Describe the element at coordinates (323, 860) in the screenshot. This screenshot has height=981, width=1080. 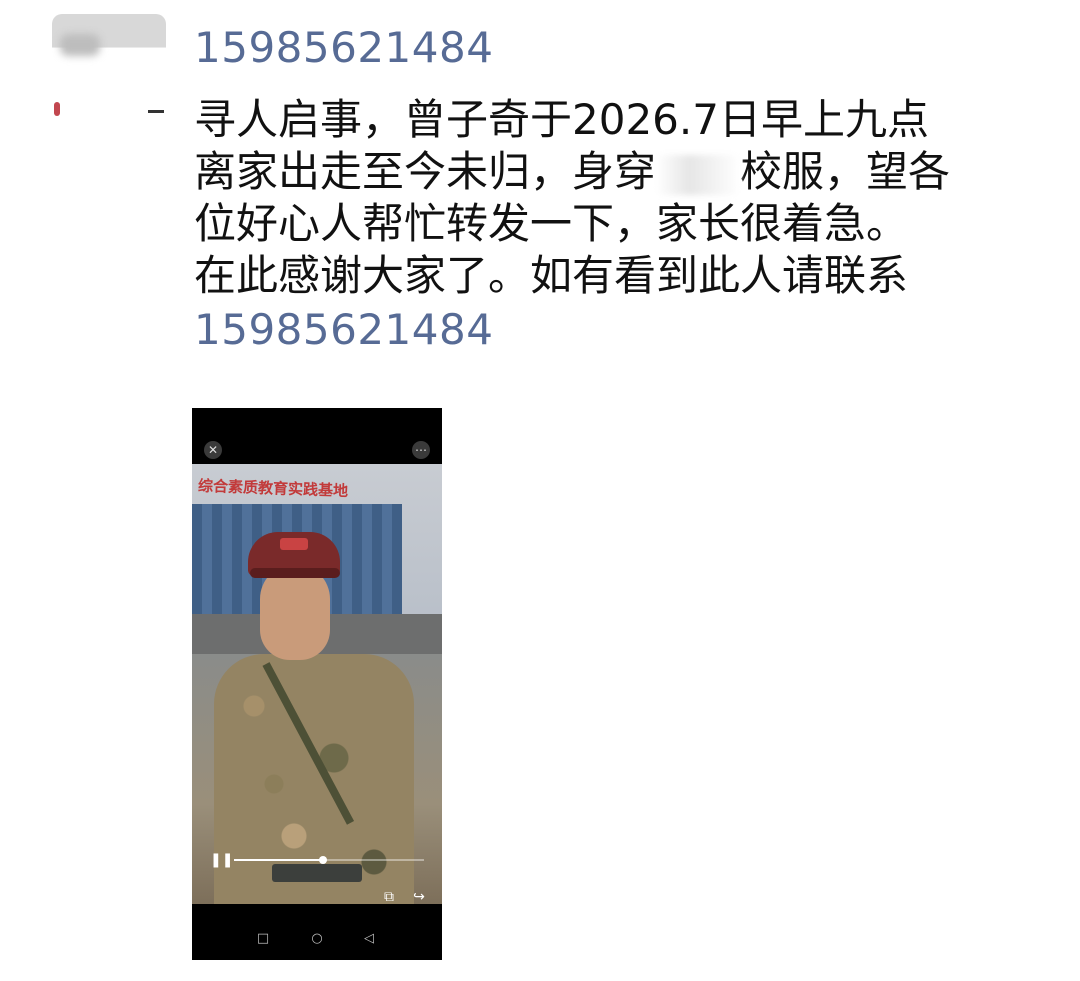
I see `progress-knob` at that location.